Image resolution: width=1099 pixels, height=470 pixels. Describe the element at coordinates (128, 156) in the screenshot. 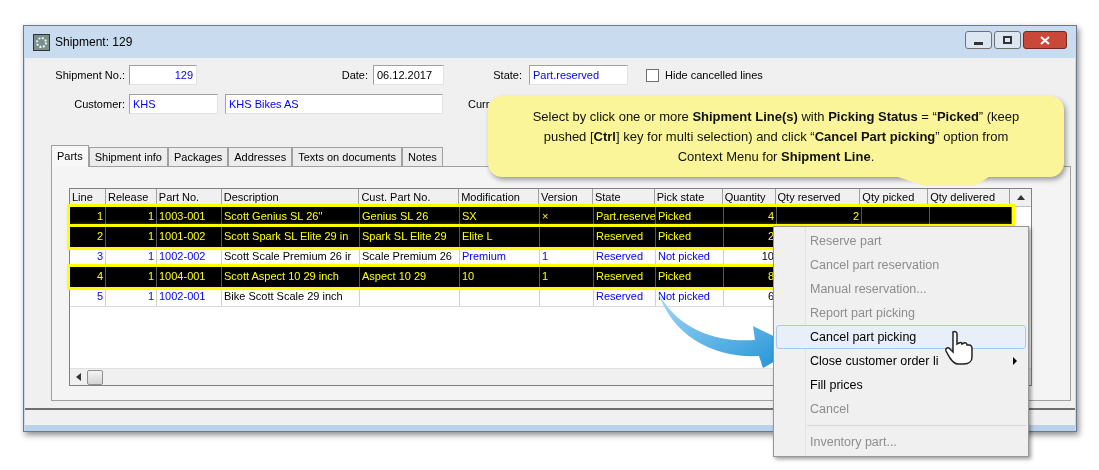

I see `tab: Shipment info` at that location.